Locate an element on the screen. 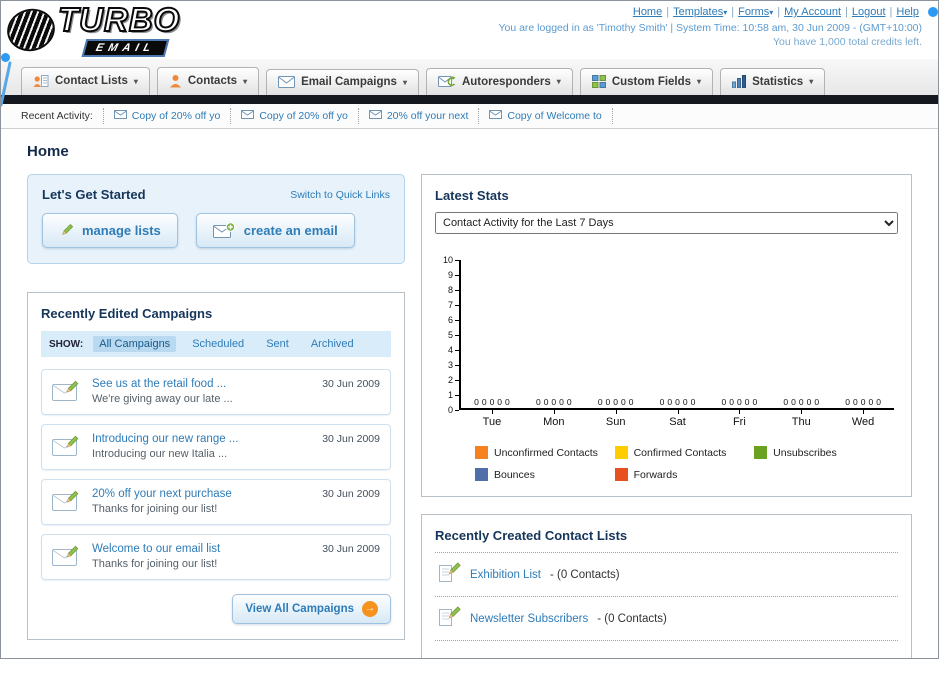 The width and height of the screenshot is (941, 683). tab-email-campaigns: Email Campaigns ▾ is located at coordinates (342, 82).